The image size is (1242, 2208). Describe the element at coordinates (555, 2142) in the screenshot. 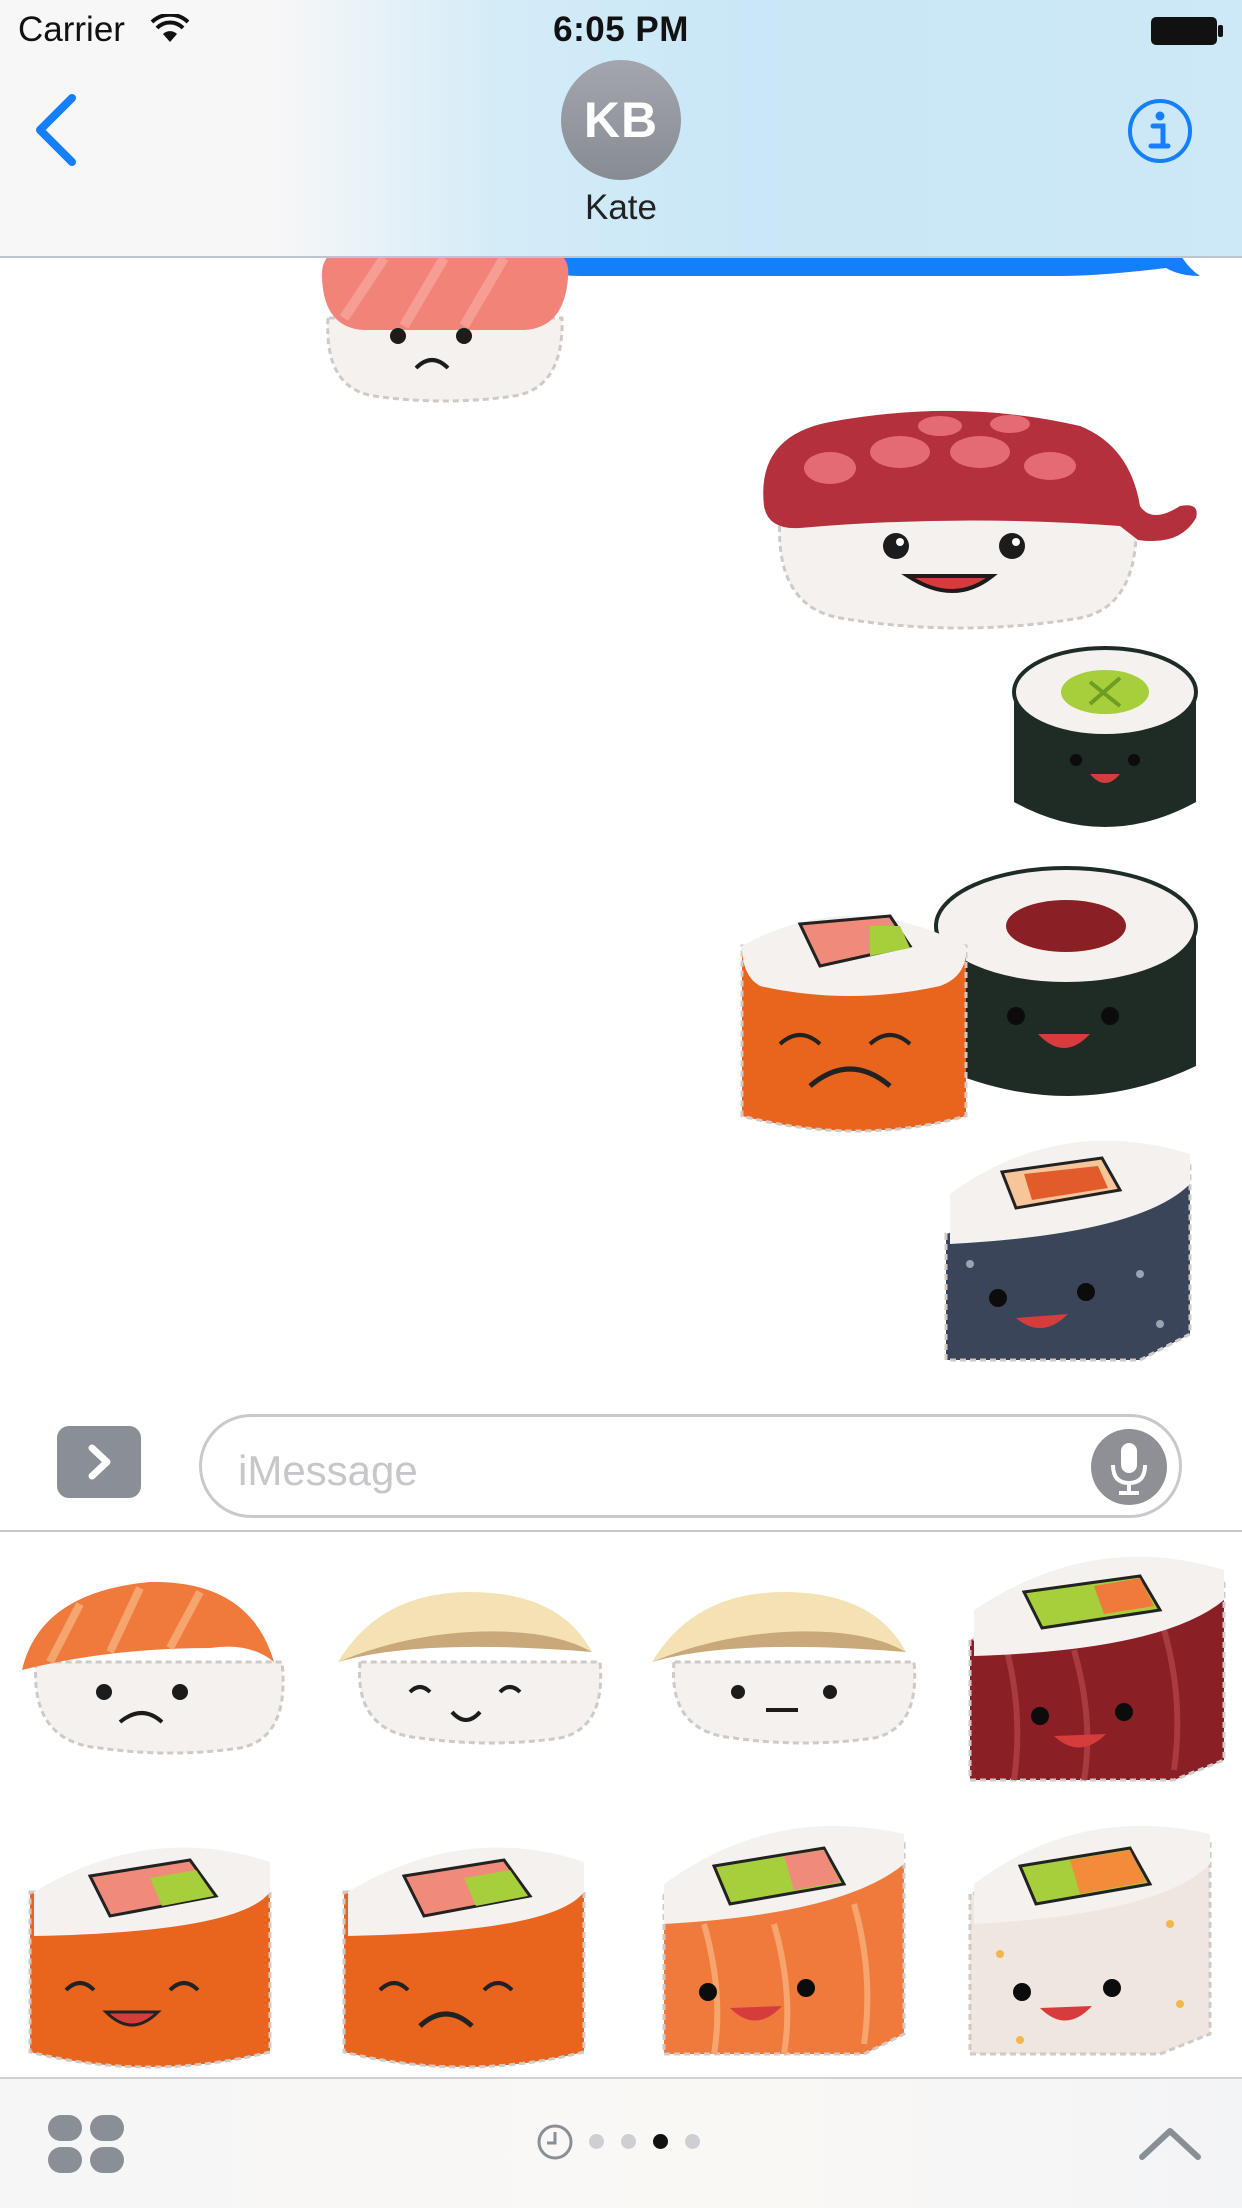

I see `recents-clock-icon` at that location.